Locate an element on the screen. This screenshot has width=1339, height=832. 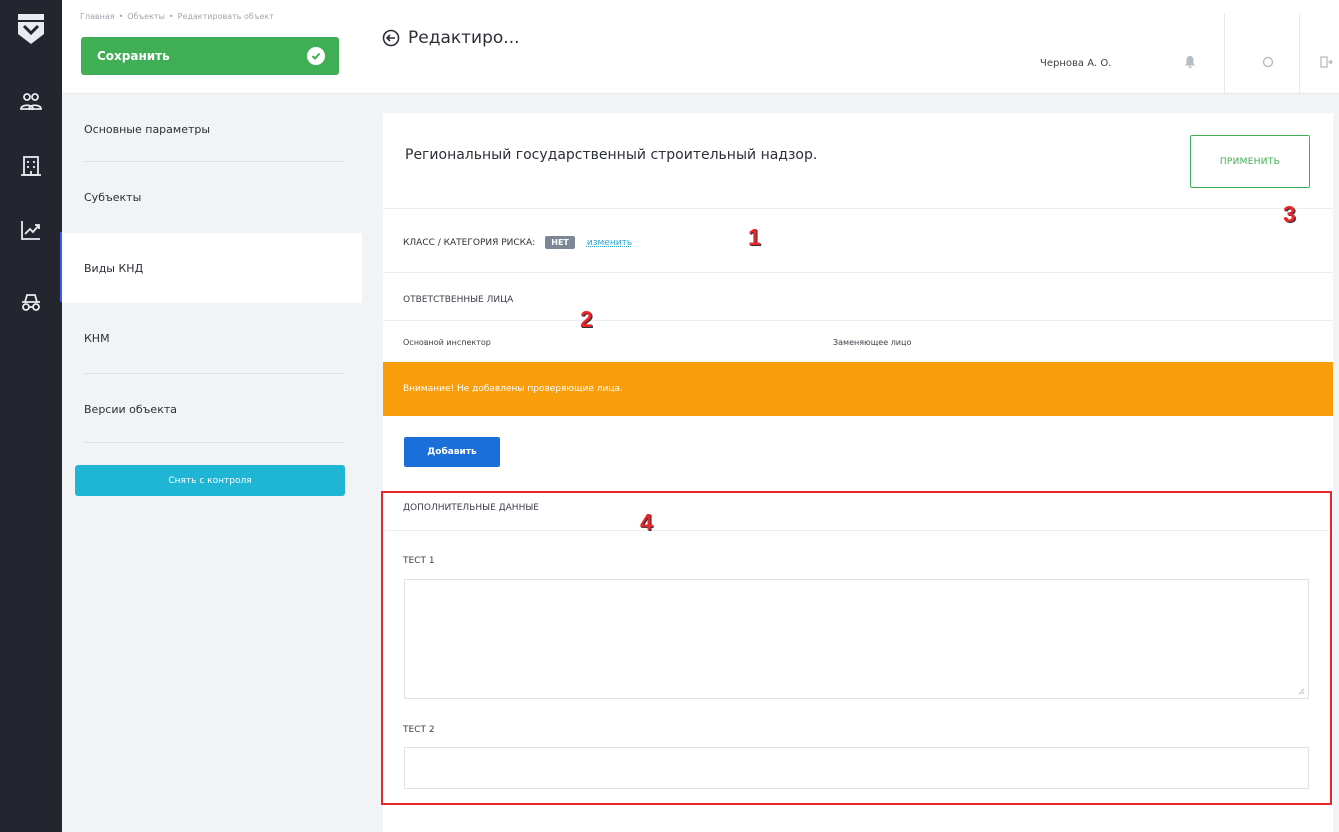
breadcrumb-item: Главная is located at coordinates (97, 16).